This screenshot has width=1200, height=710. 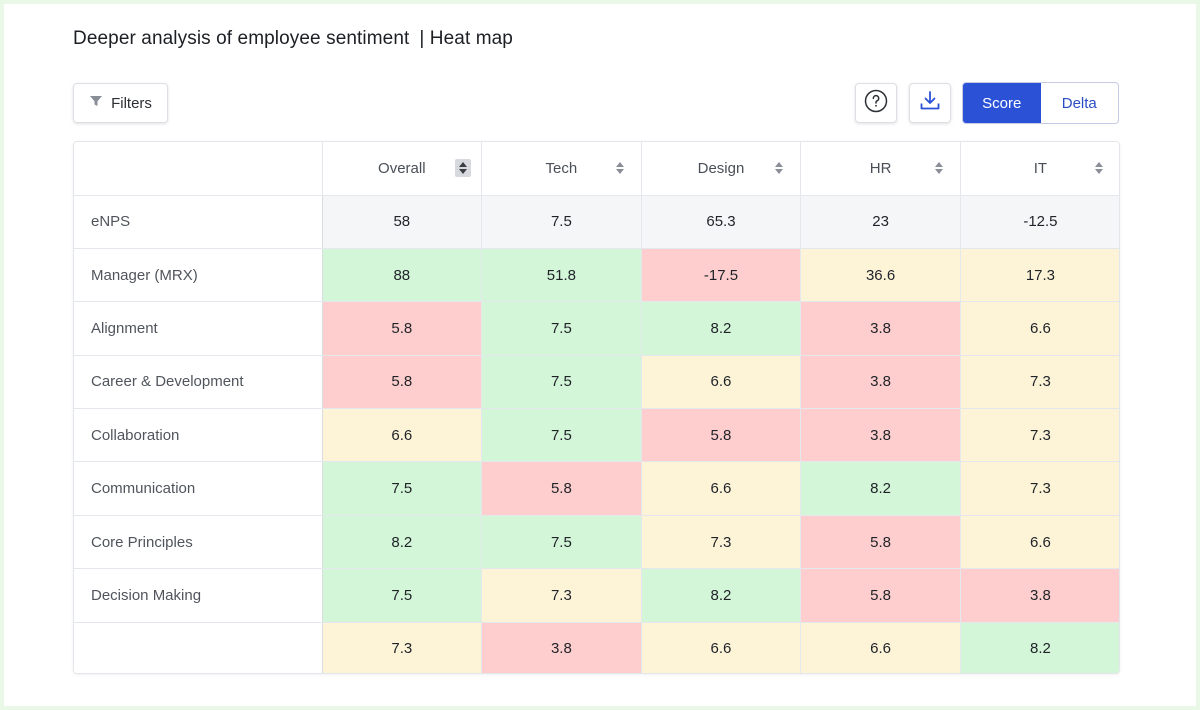 What do you see at coordinates (402, 275) in the screenshot?
I see `heatmap-cell: 88` at bounding box center [402, 275].